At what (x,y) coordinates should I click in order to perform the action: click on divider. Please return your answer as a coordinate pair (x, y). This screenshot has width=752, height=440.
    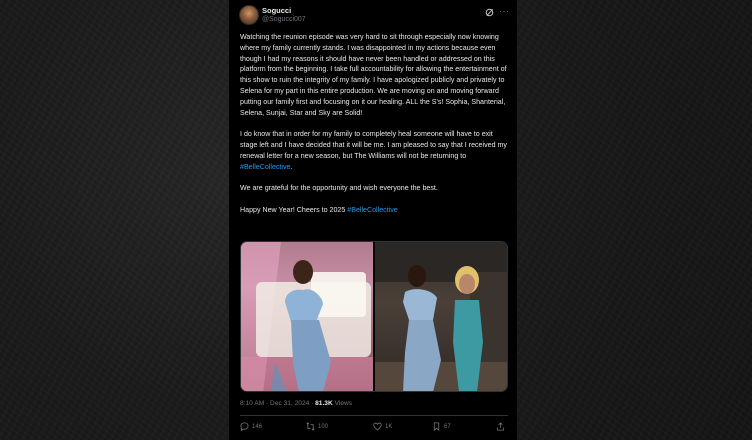
    Looking at the image, I should click on (374, 415).